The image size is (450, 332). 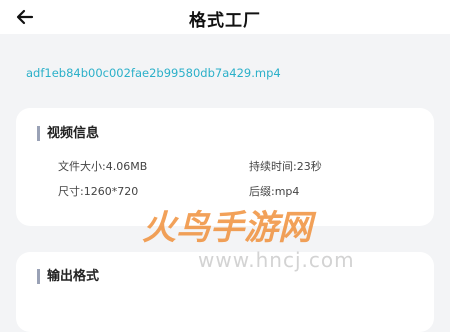 What do you see at coordinates (276, 260) in the screenshot?
I see `watermark-url: www.hncj.com` at bounding box center [276, 260].